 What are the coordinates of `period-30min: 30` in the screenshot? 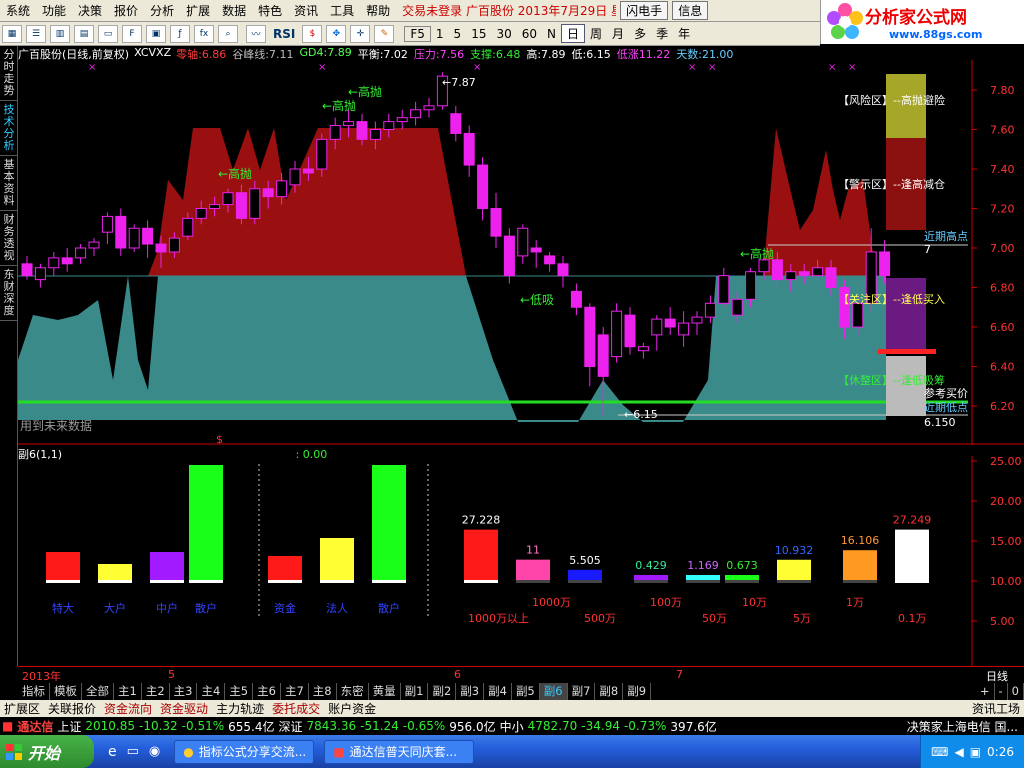 It's located at (503, 34).